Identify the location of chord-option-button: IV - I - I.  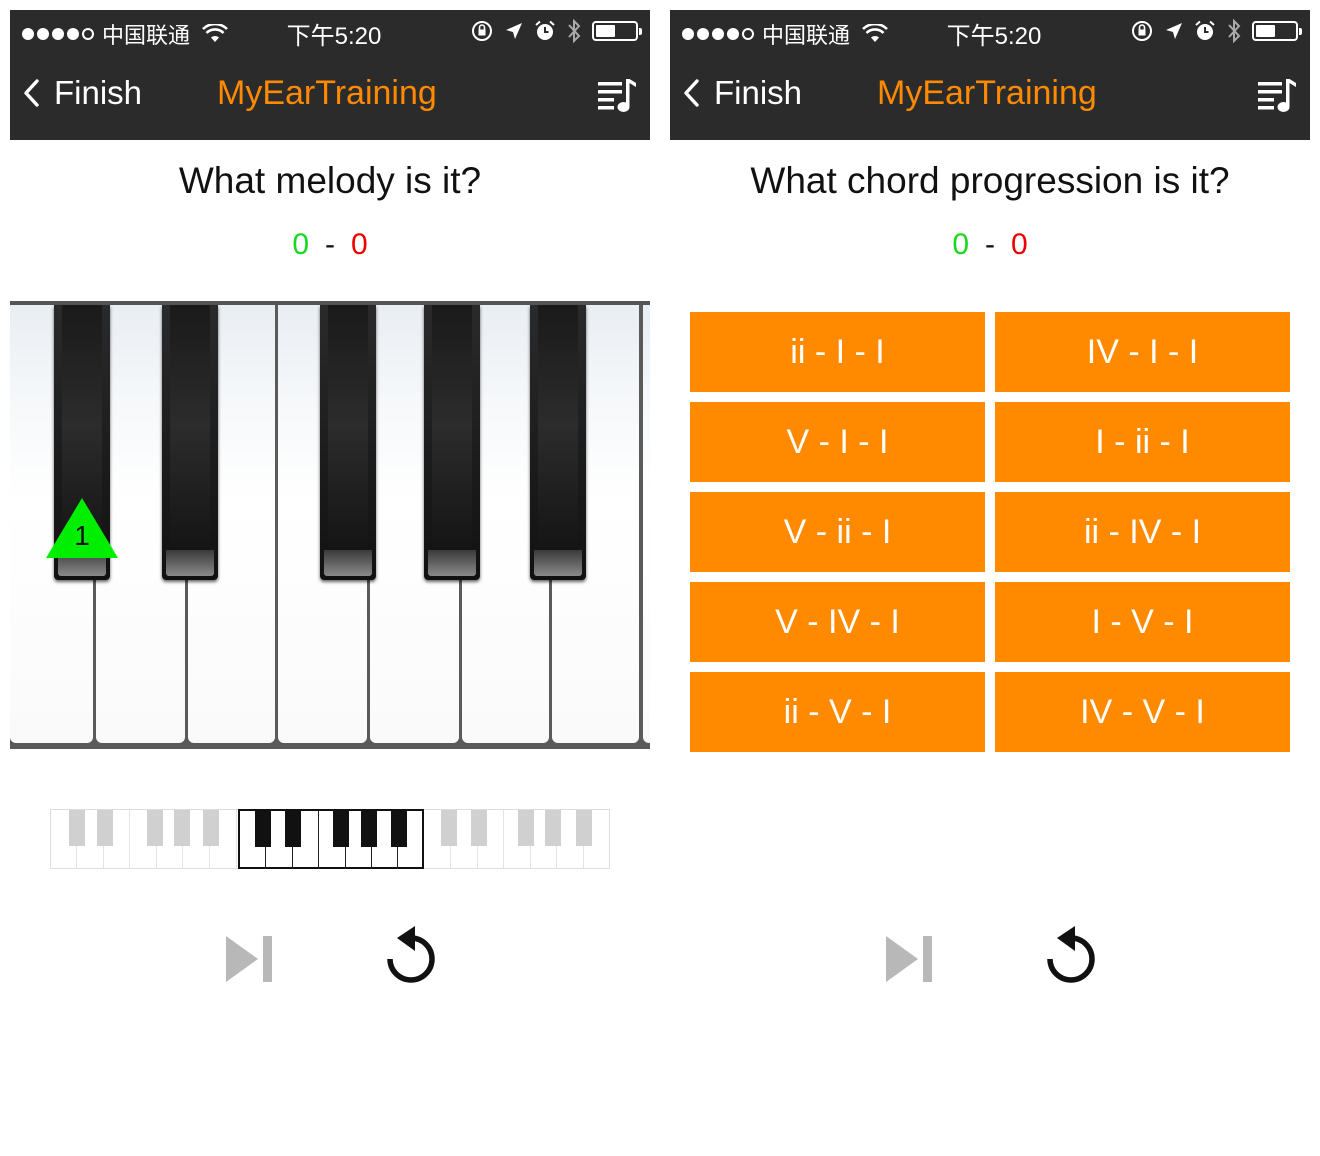
(1142, 352).